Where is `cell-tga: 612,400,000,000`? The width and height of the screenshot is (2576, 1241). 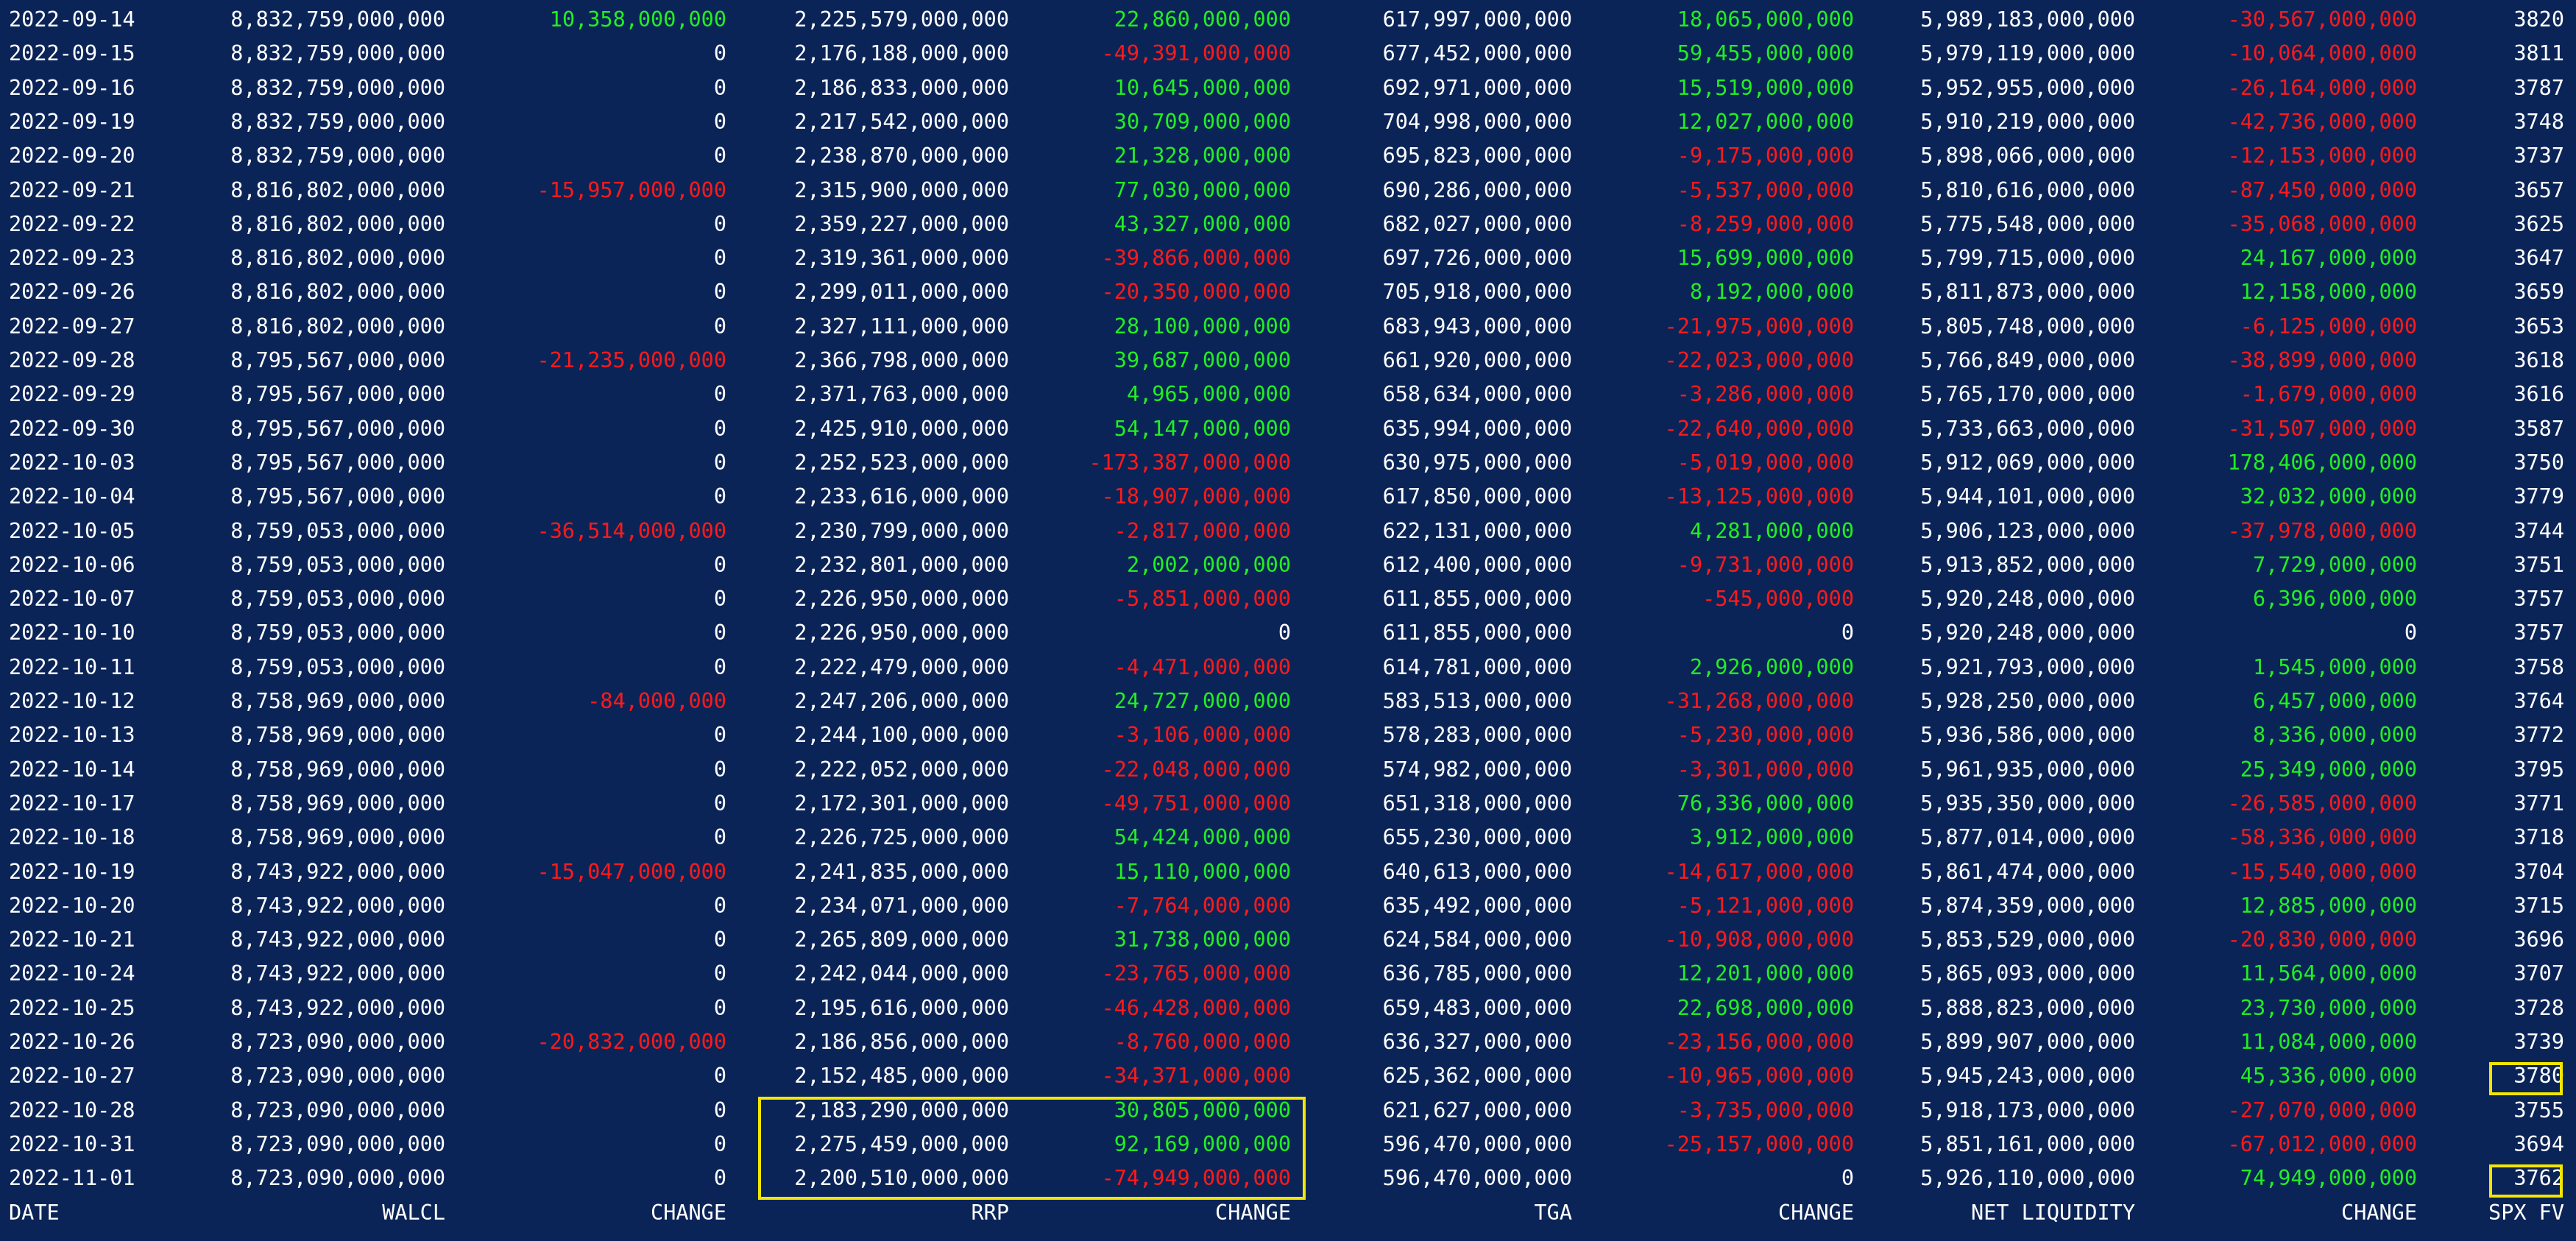
cell-tga: 612,400,000,000 is located at coordinates (1477, 564).